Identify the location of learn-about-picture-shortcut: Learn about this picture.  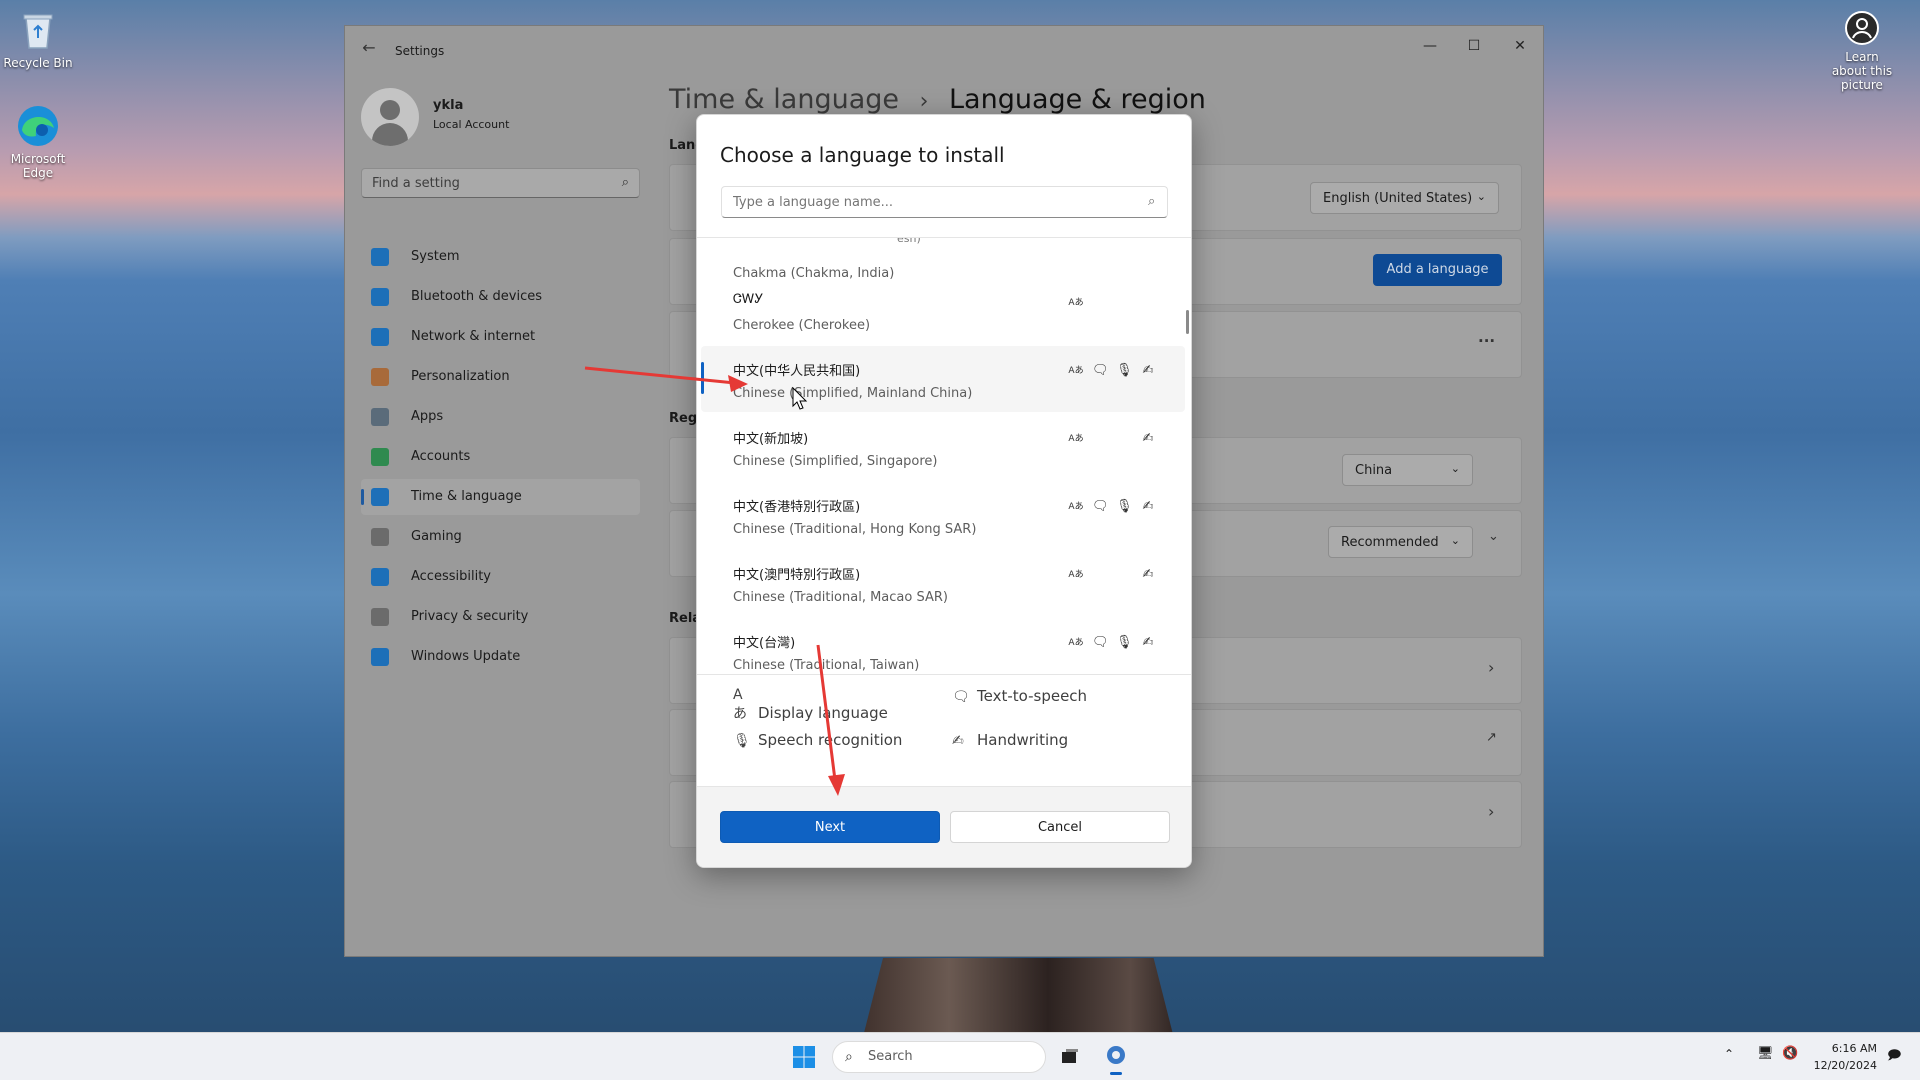
(1862, 51).